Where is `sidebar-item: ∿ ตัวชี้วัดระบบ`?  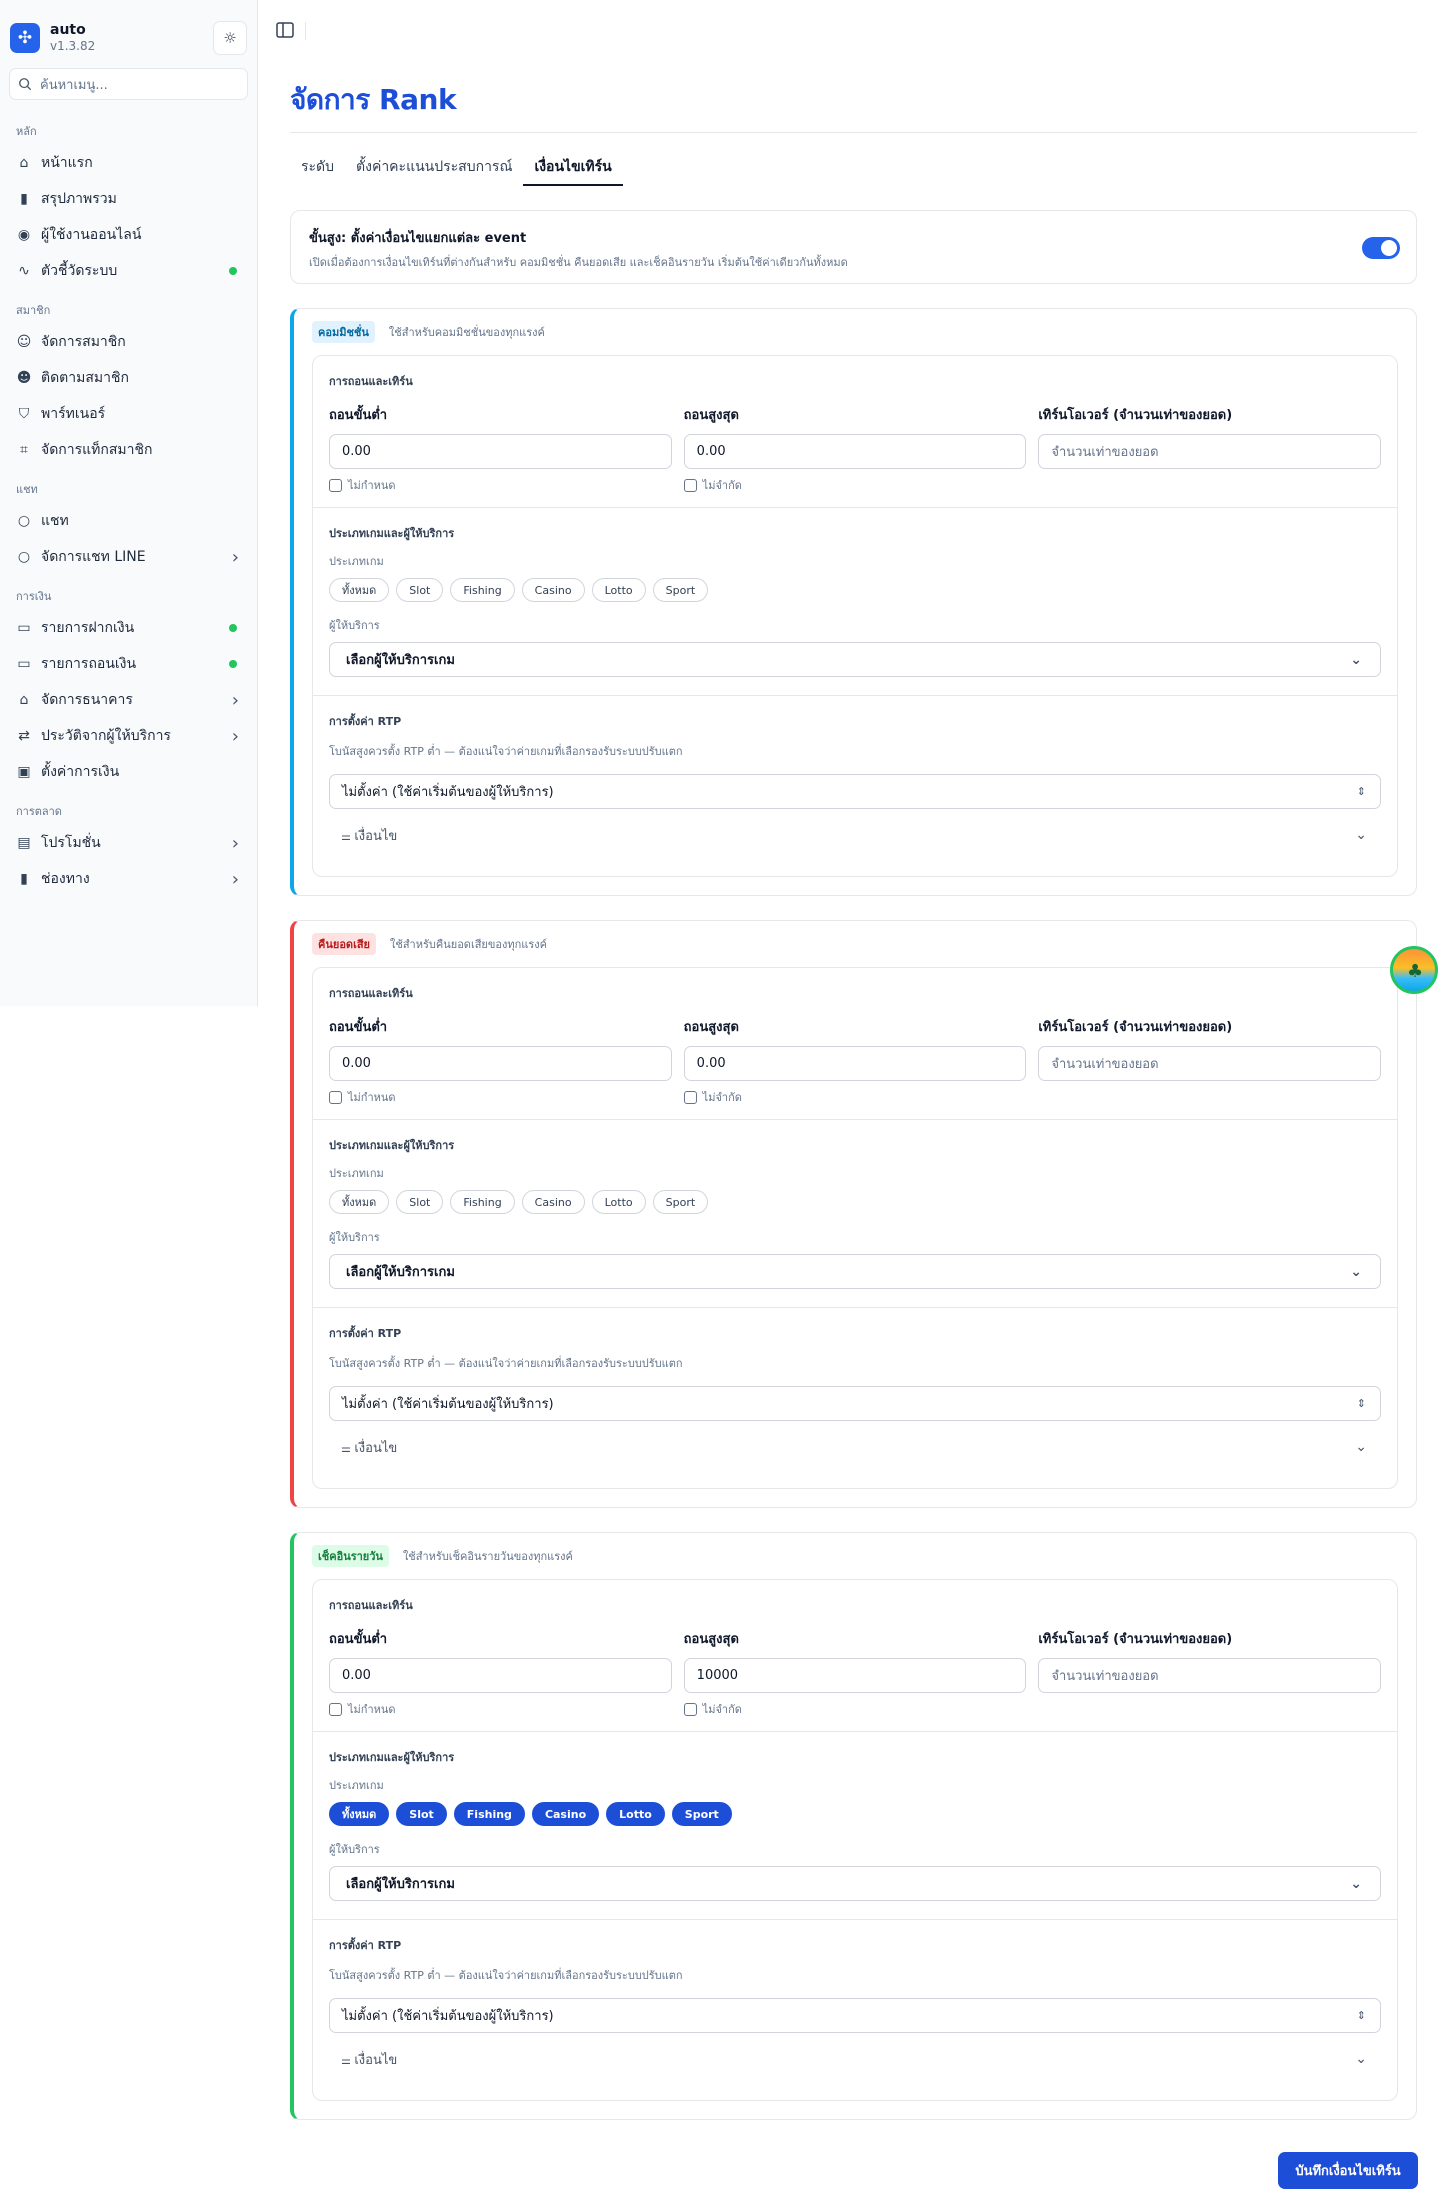 sidebar-item: ∿ ตัวชี้วัดระบบ is located at coordinates (128, 271).